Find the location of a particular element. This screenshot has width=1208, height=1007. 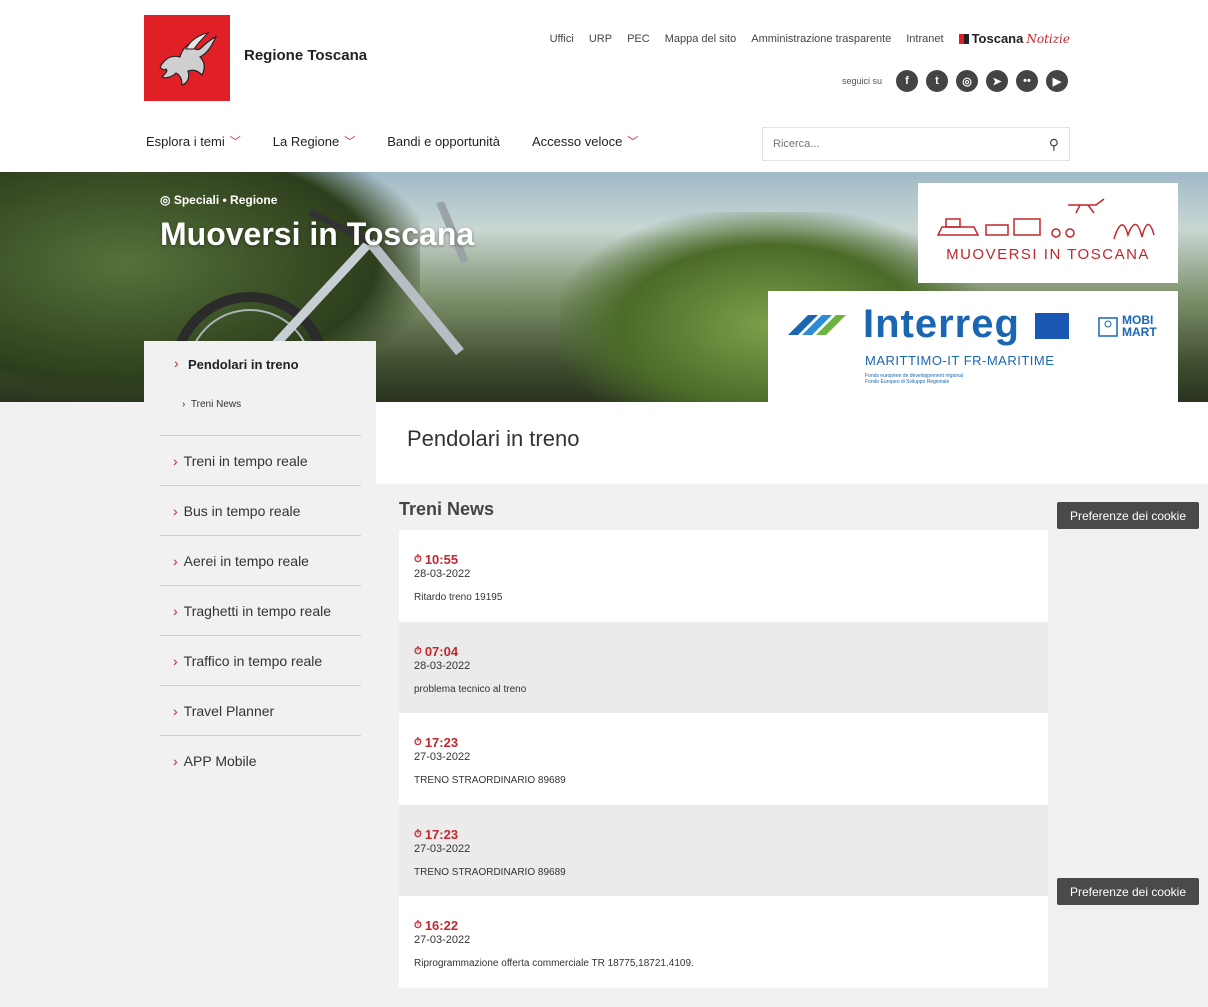

link-amministrazione-trasparente: Amministrazione trasparente is located at coordinates (821, 39).